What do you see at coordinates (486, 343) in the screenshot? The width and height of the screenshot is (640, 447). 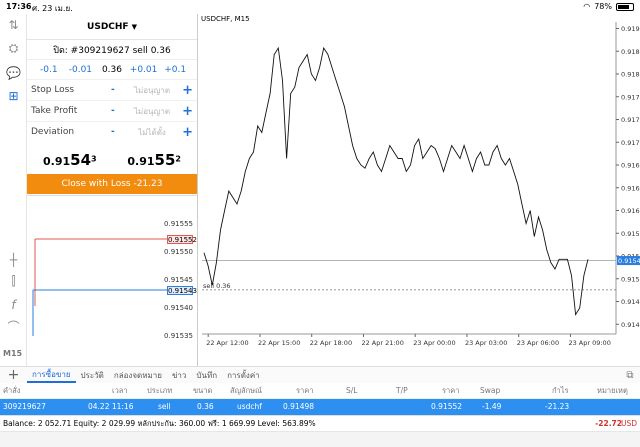 I see `x-tick-label: 23 Apr 03:00` at bounding box center [486, 343].